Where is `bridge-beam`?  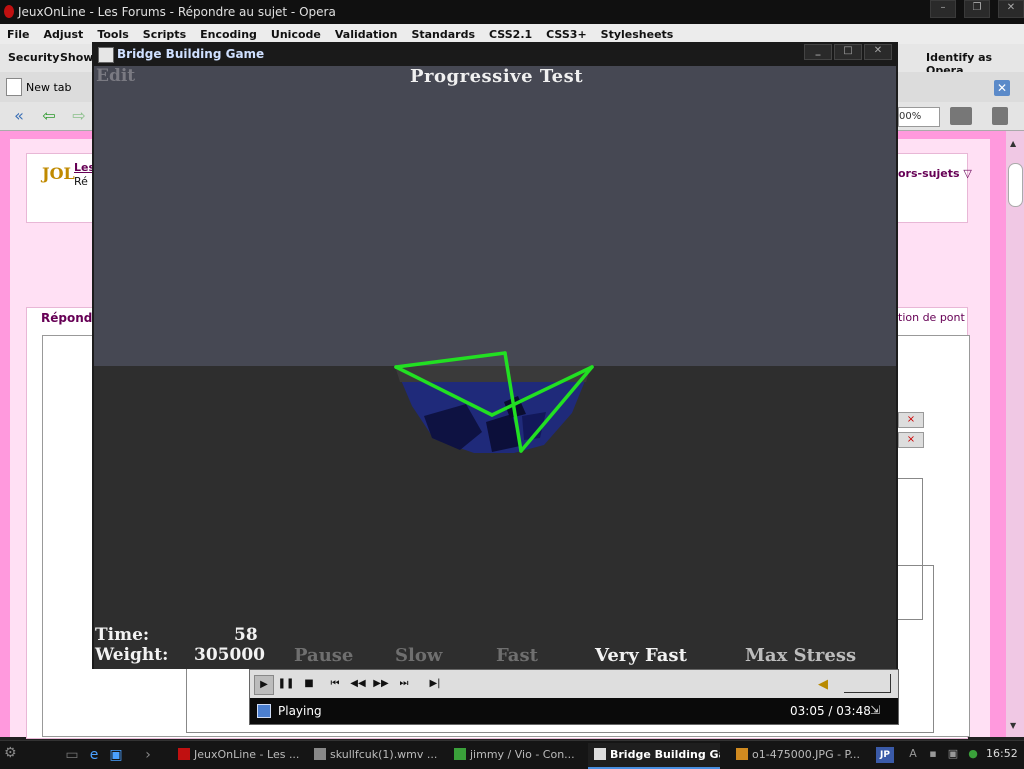
bridge-beam is located at coordinates (450, 360).